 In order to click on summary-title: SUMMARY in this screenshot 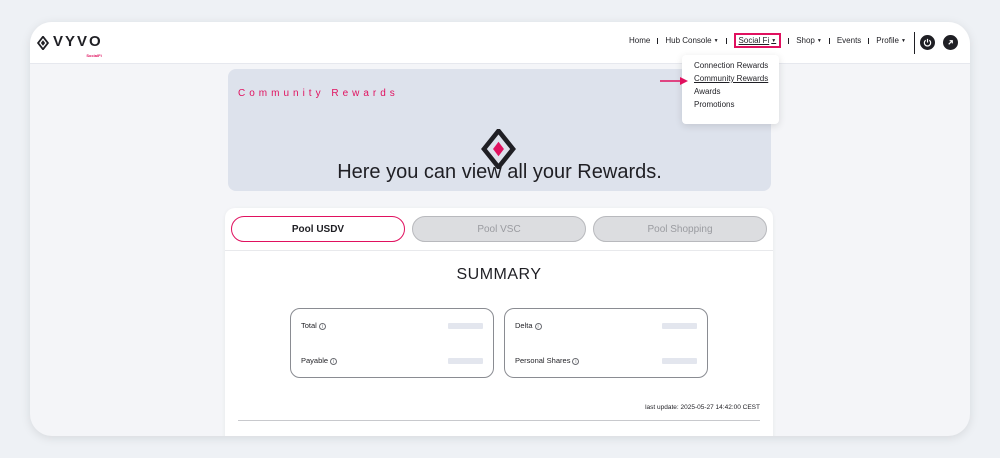, I will do `click(499, 274)`.